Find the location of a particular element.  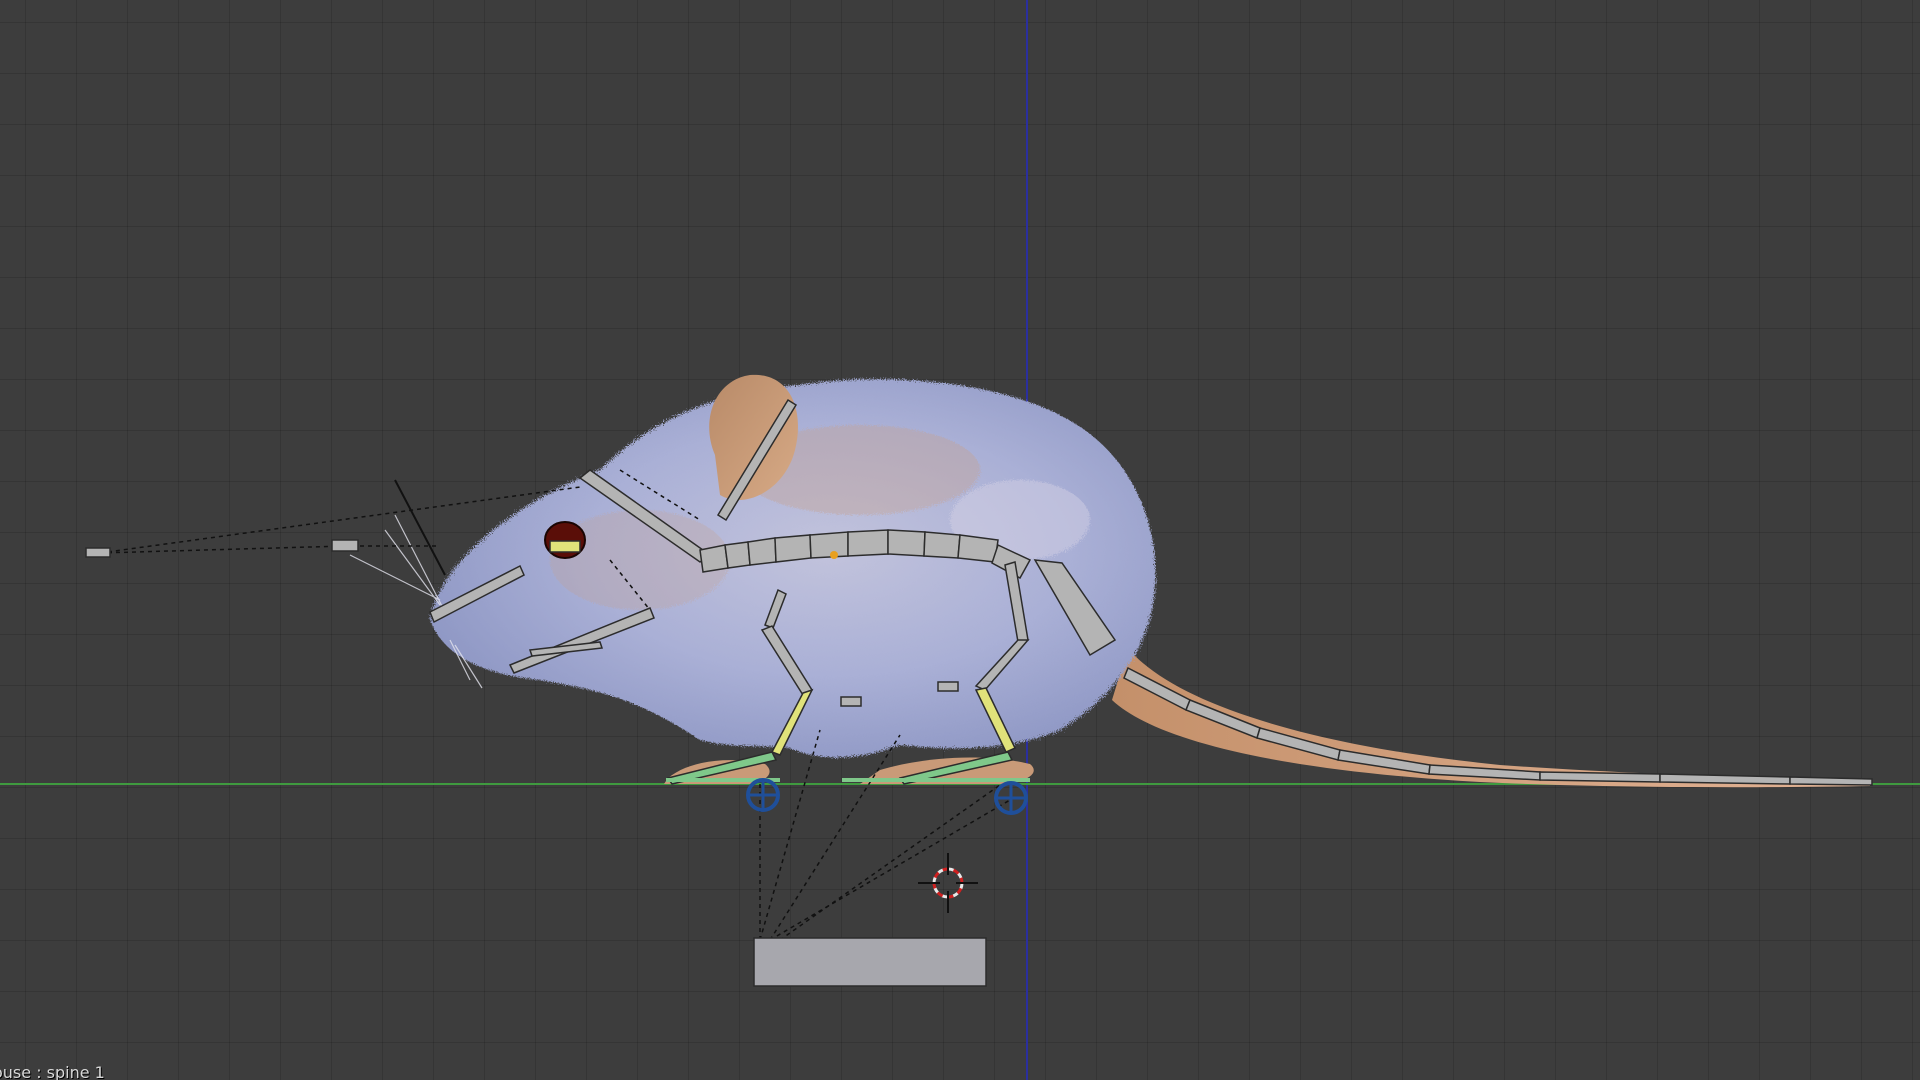

3d-cursor-icon is located at coordinates (948, 883).